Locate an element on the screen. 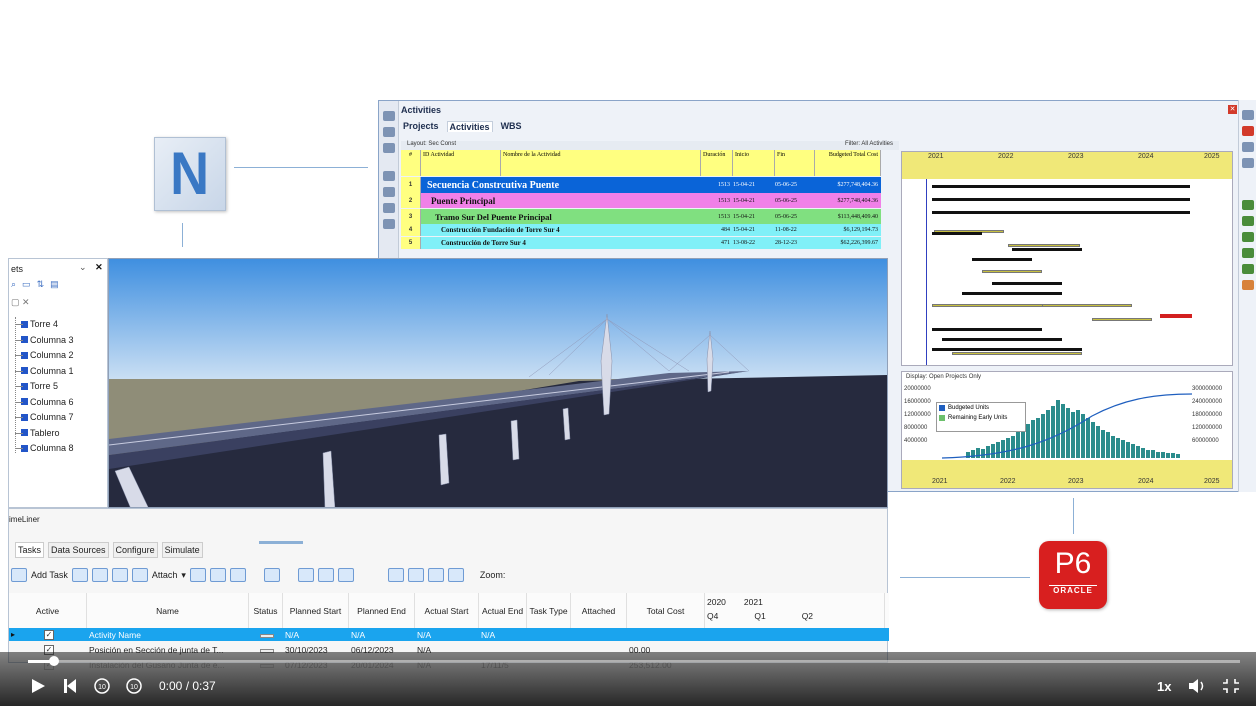 The width and height of the screenshot is (1256, 706). col-header: Active is located at coordinates (48, 610).